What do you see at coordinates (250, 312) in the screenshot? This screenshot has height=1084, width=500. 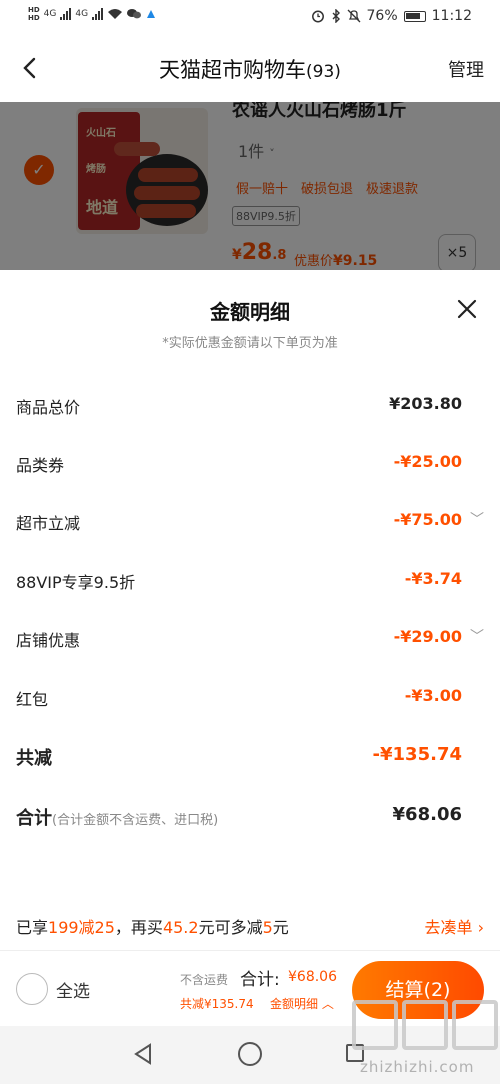 I see `sheet-title: 金额明细` at bounding box center [250, 312].